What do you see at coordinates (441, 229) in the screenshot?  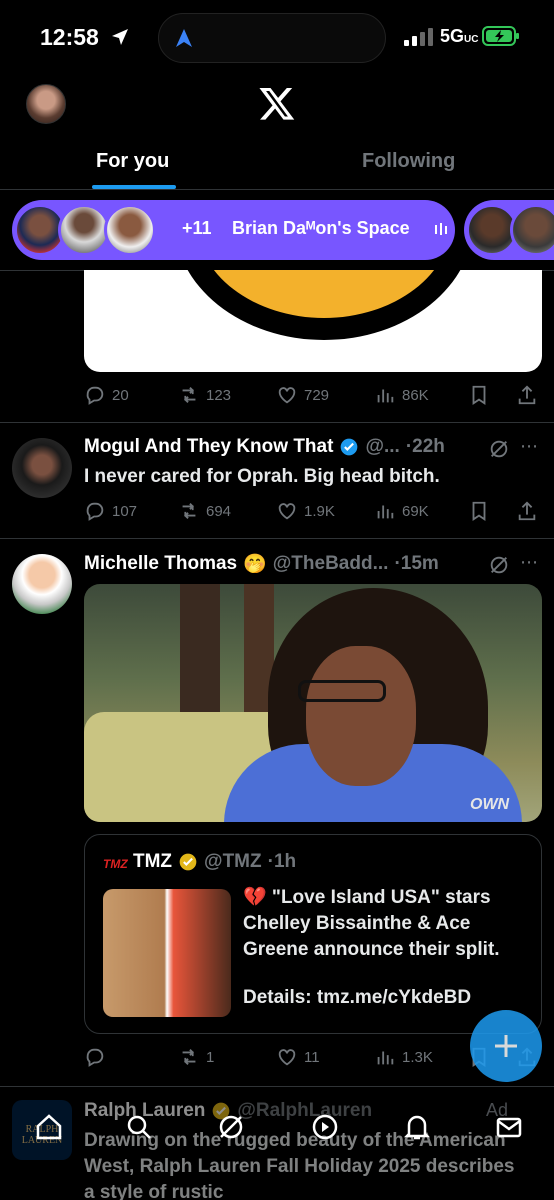 I see `audio-bars-icon` at bounding box center [441, 229].